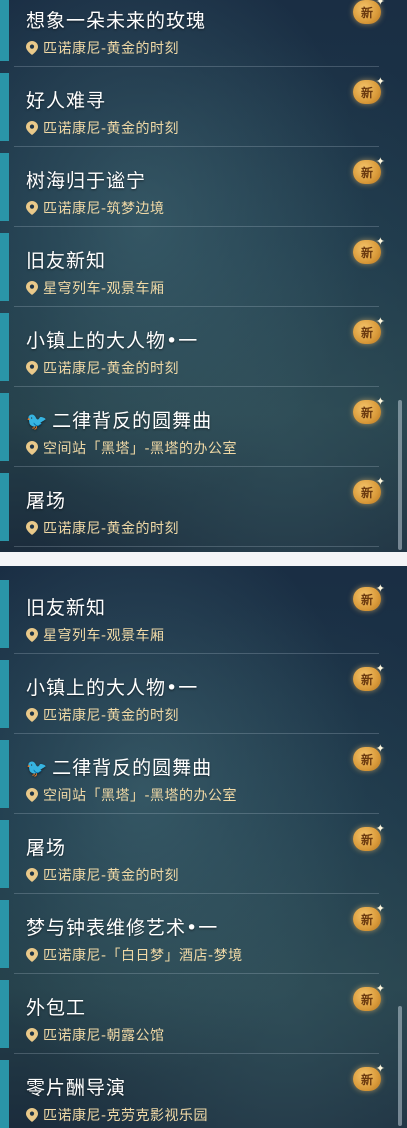 Image resolution: width=407 pixels, height=1128 pixels. I want to click on screenshot-divider, so click(203, 559).